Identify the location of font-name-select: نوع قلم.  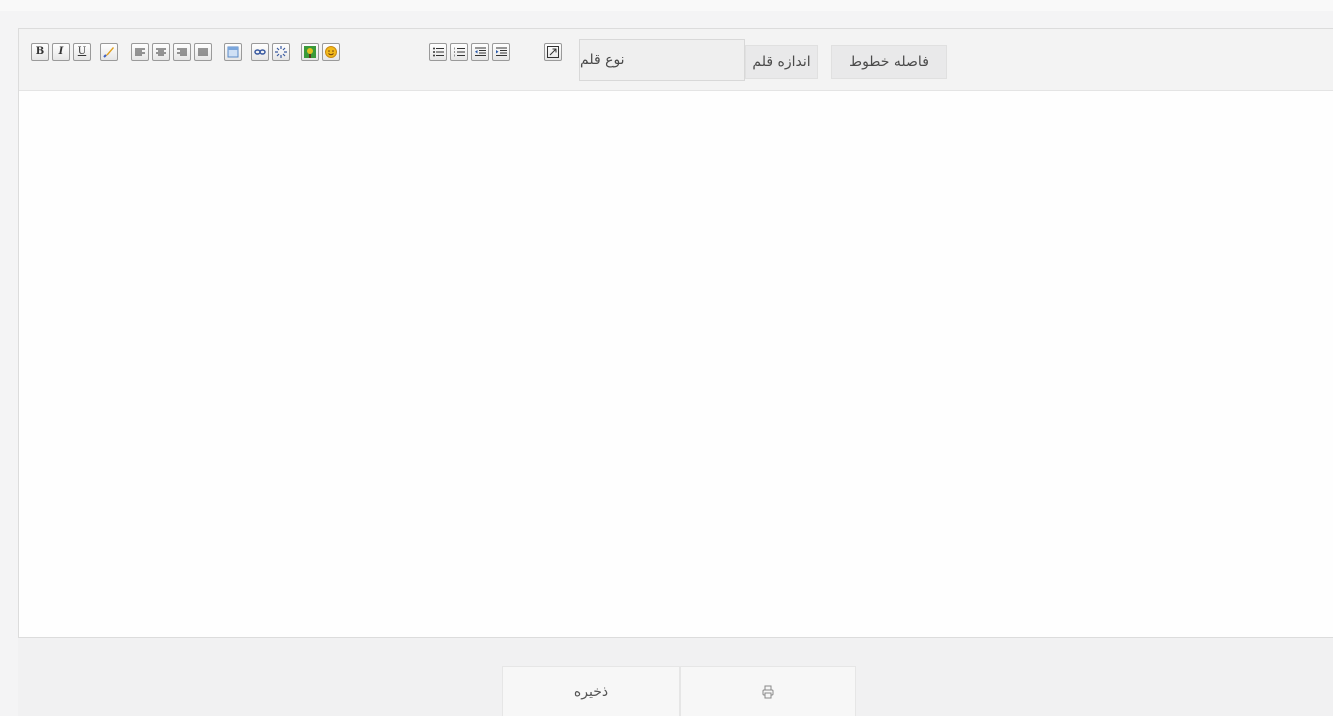
(662, 60).